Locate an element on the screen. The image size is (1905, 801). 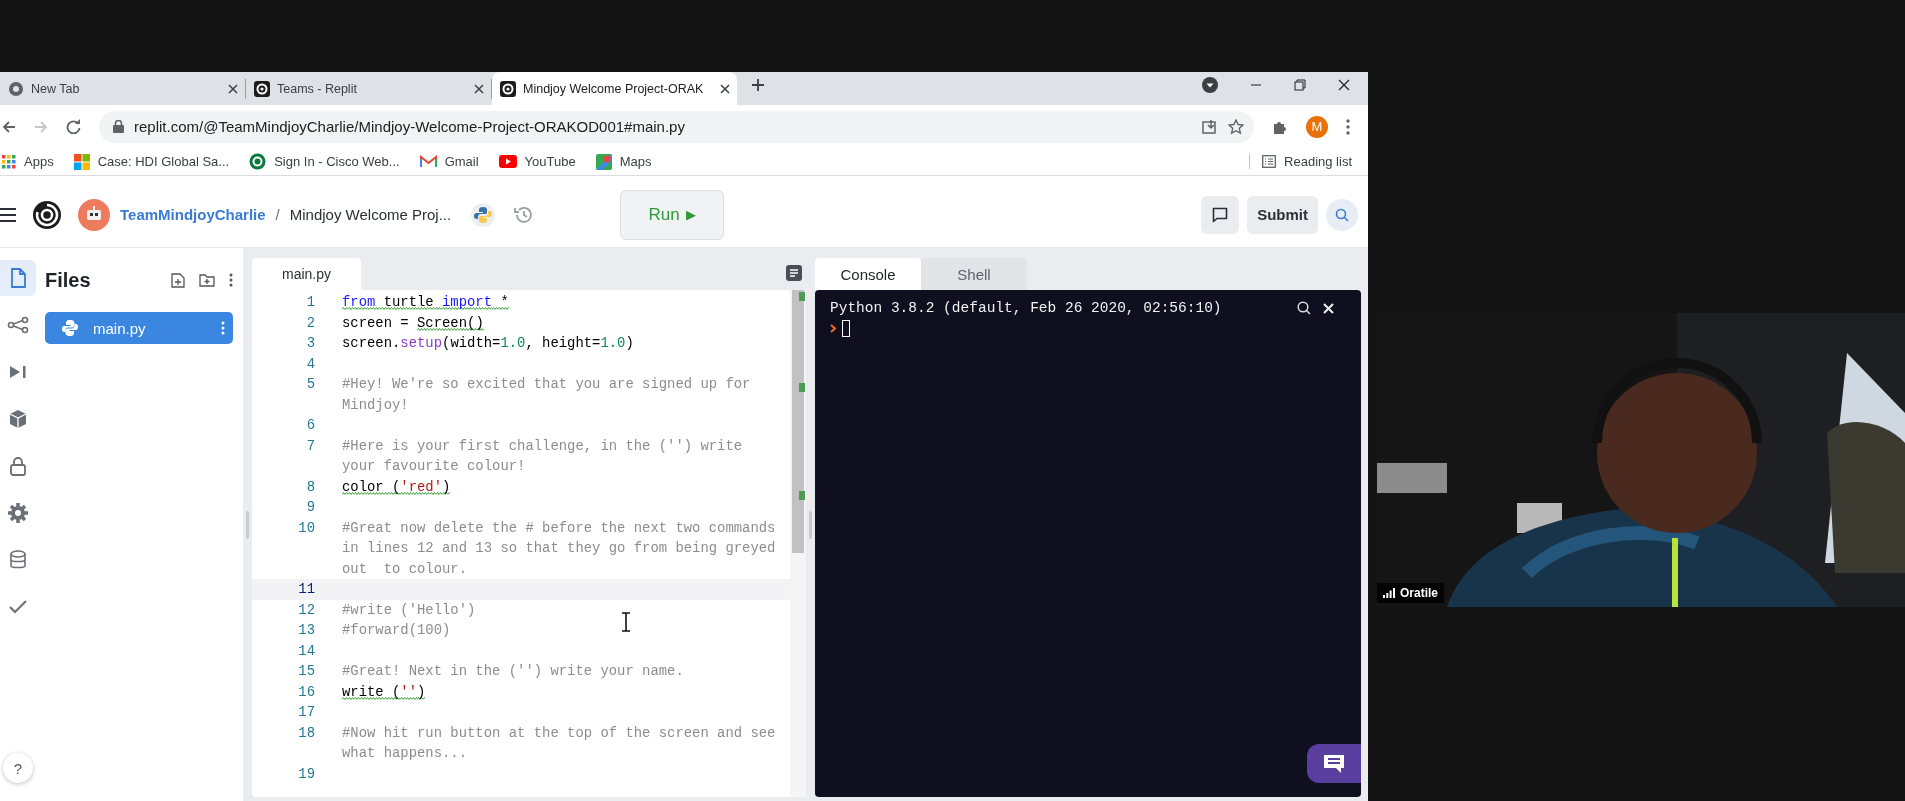
settings-icon is located at coordinates (18, 513).